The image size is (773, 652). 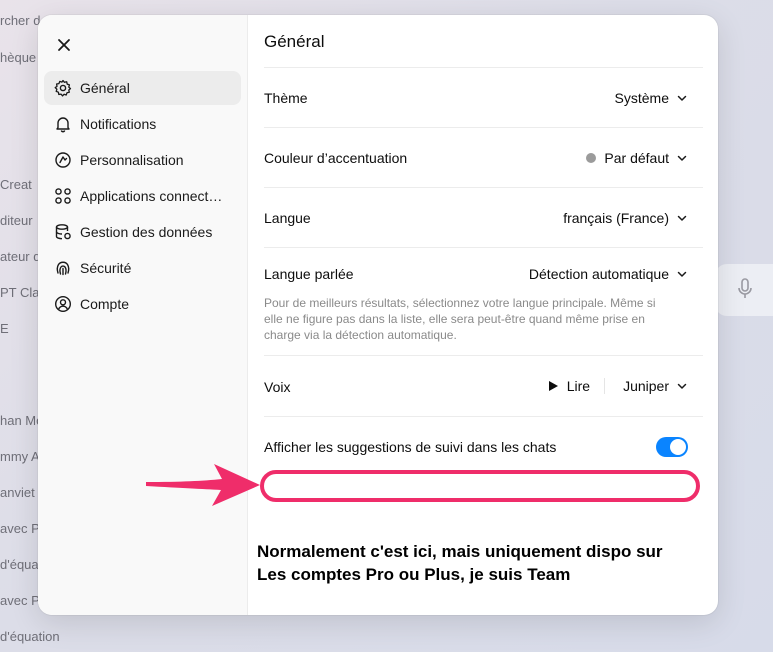 What do you see at coordinates (64, 45) in the screenshot?
I see `close-icon` at bounding box center [64, 45].